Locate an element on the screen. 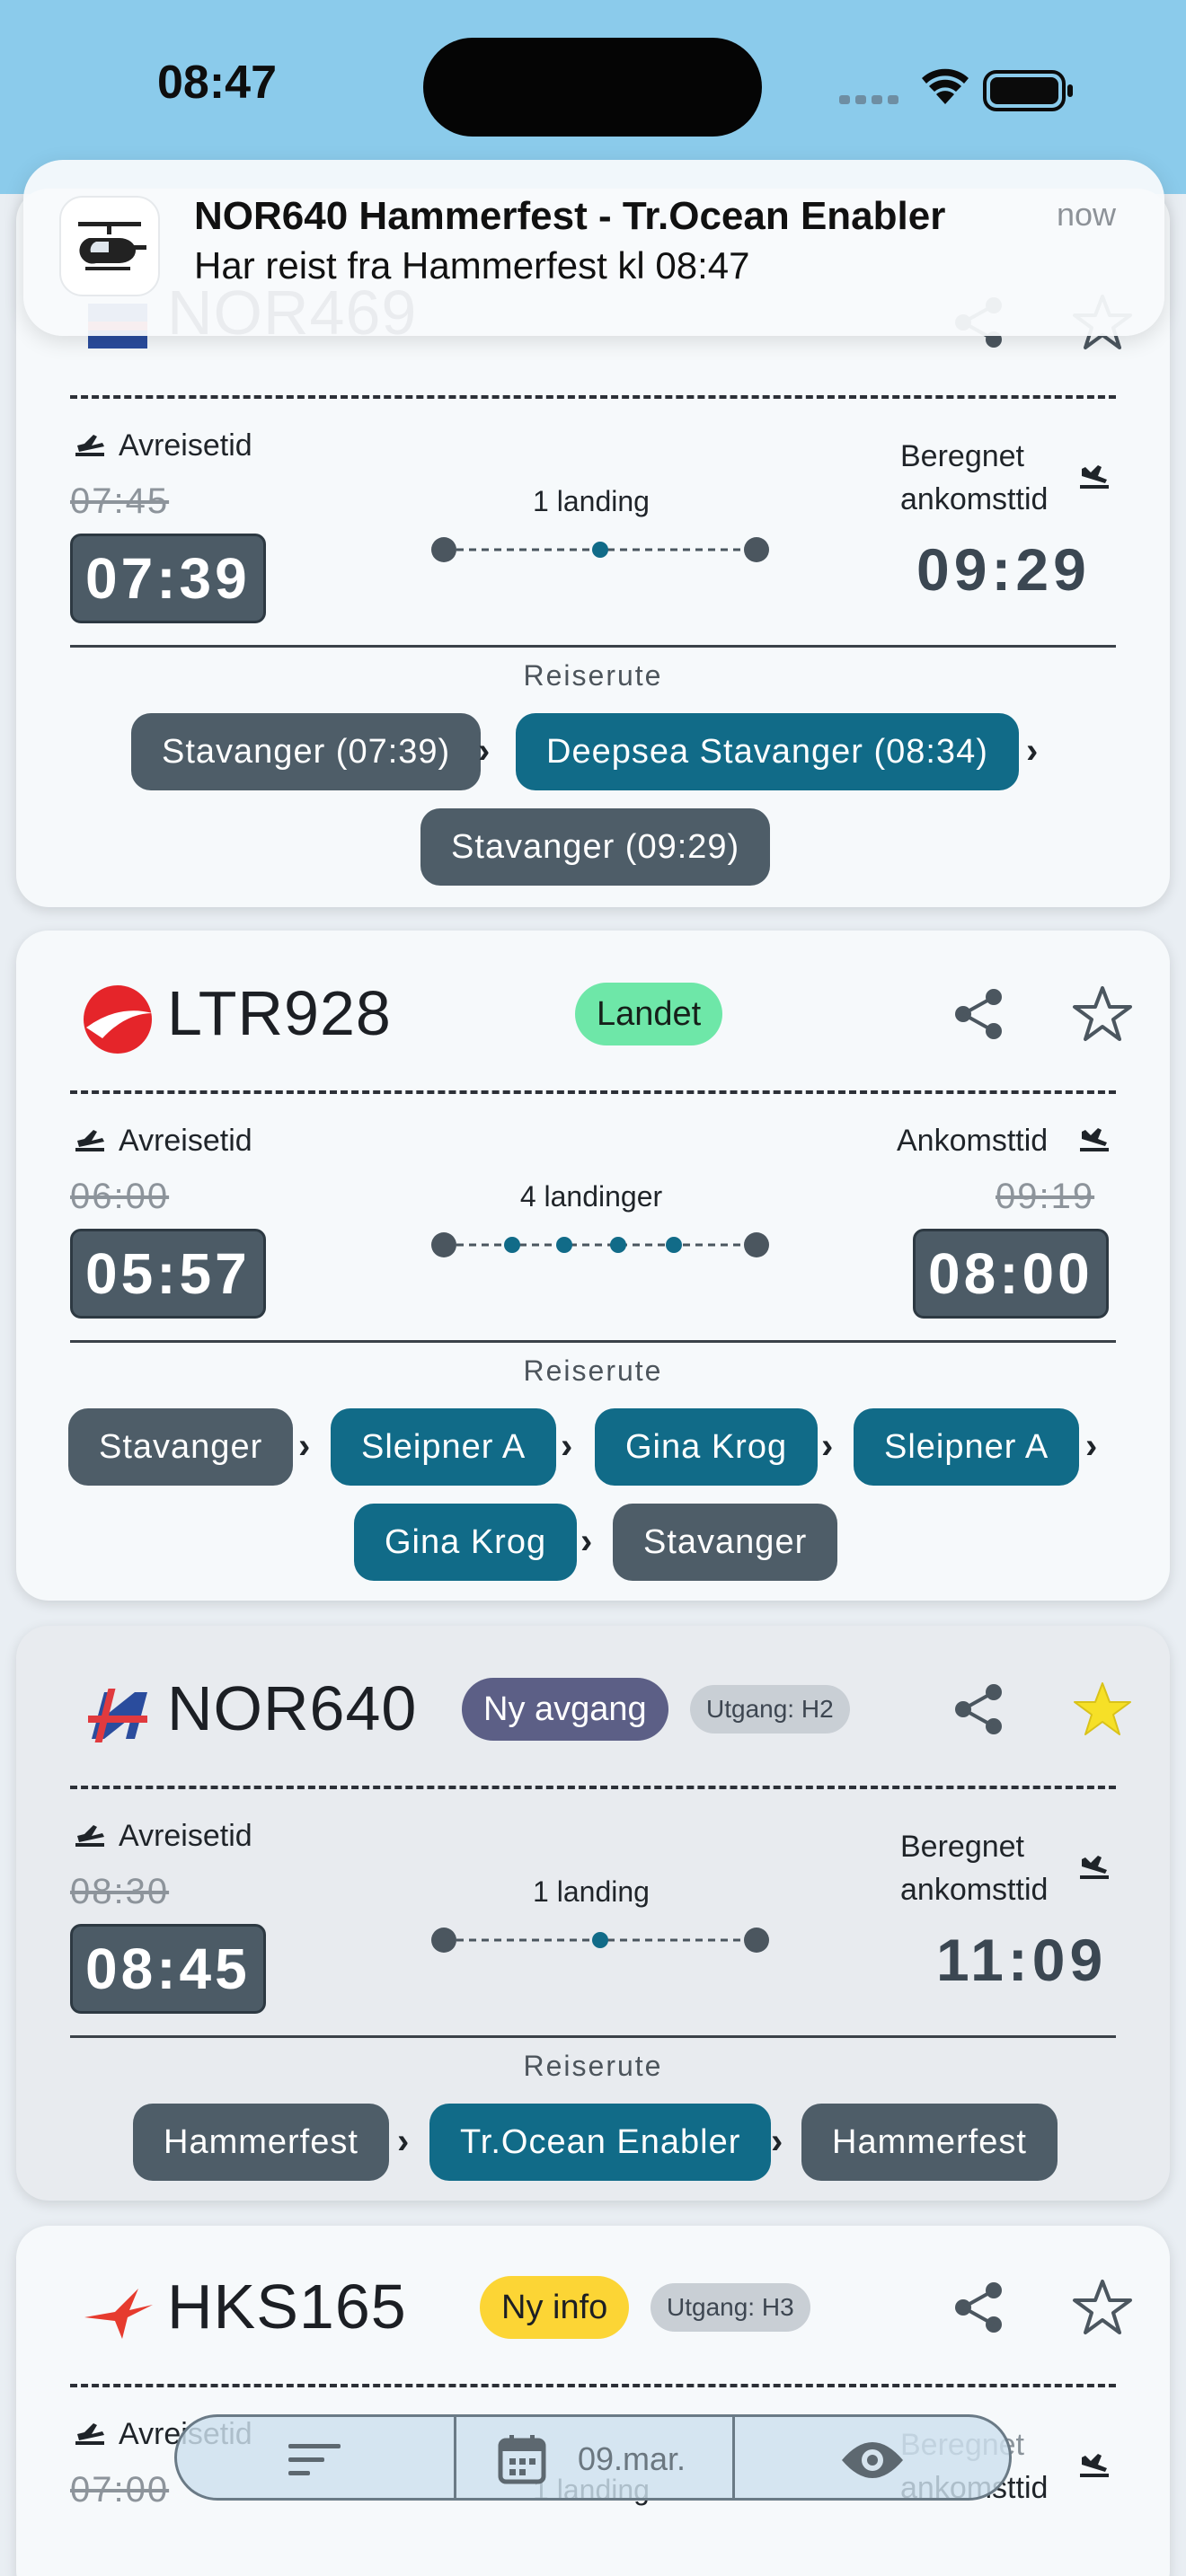 Image resolution: width=1186 pixels, height=2576 pixels. status-badge: Ny avgang is located at coordinates (565, 1709).